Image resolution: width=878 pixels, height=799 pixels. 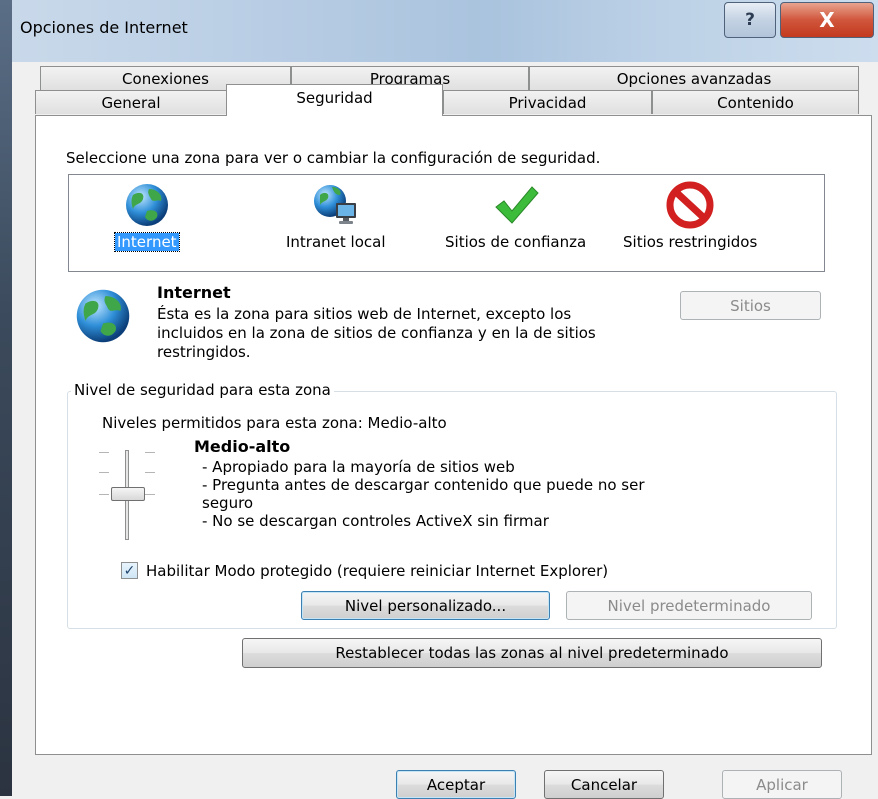 I want to click on tab-opciones-avanzadas: Opciones avanzadas, so click(x=694, y=78).